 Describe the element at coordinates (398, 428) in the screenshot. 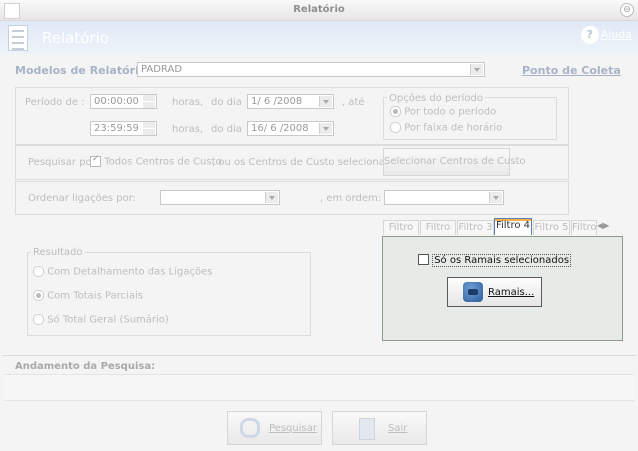

I see `exit-button-label: Sair` at that location.